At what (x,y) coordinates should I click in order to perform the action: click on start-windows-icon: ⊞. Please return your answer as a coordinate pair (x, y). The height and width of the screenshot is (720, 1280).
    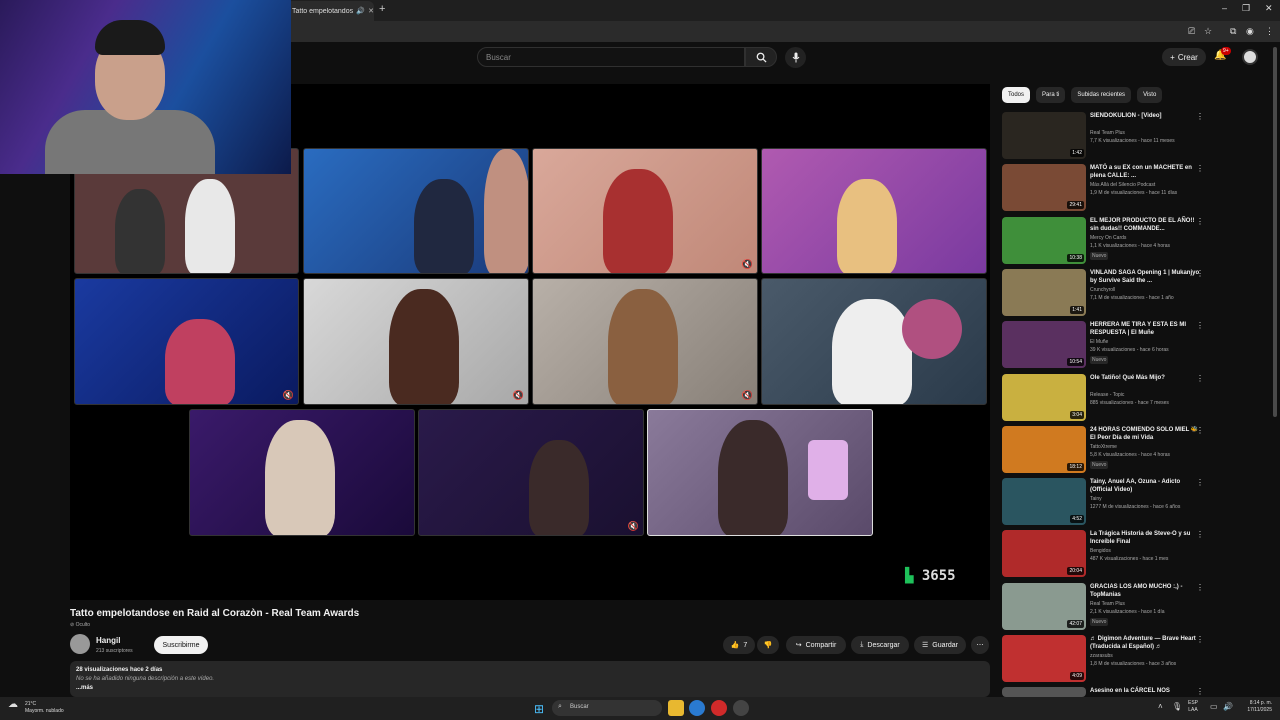
    Looking at the image, I should click on (539, 709).